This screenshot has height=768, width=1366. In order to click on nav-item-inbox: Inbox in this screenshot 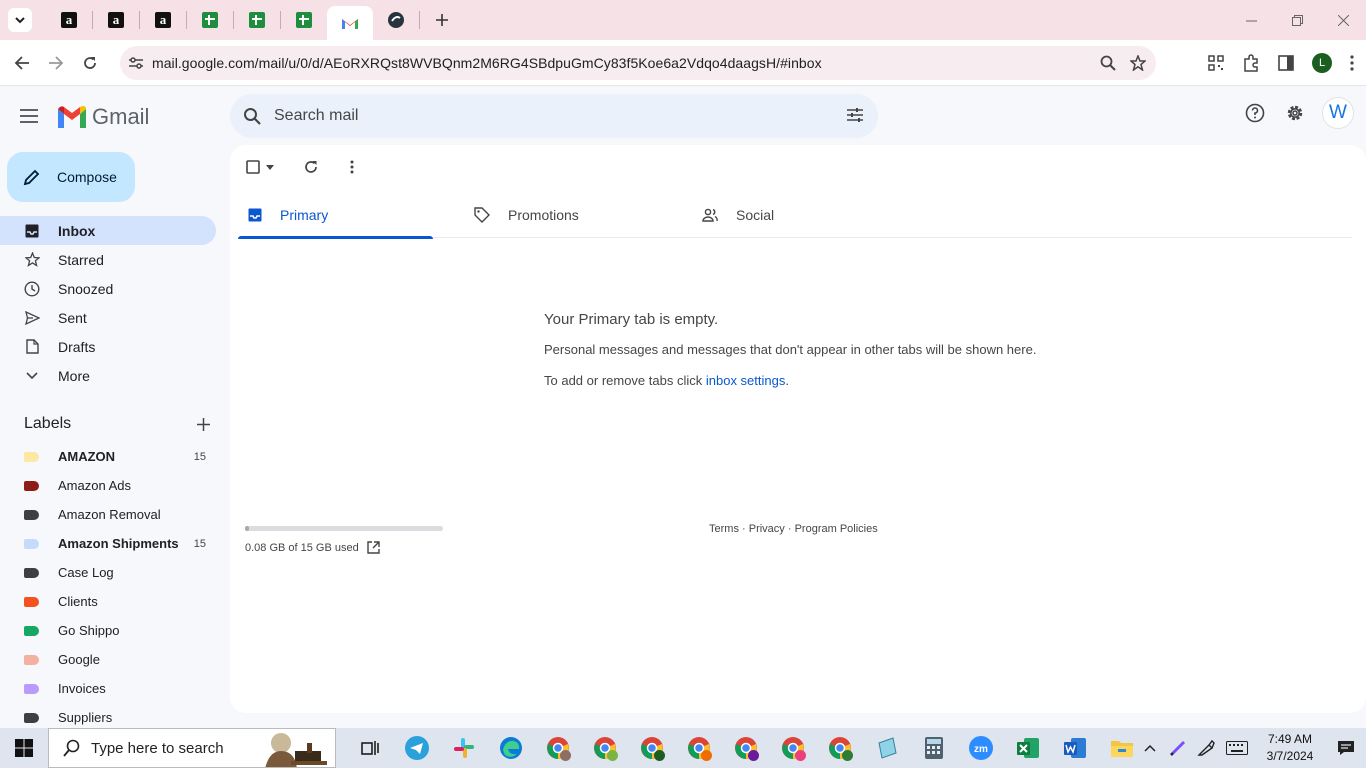, I will do `click(108, 230)`.